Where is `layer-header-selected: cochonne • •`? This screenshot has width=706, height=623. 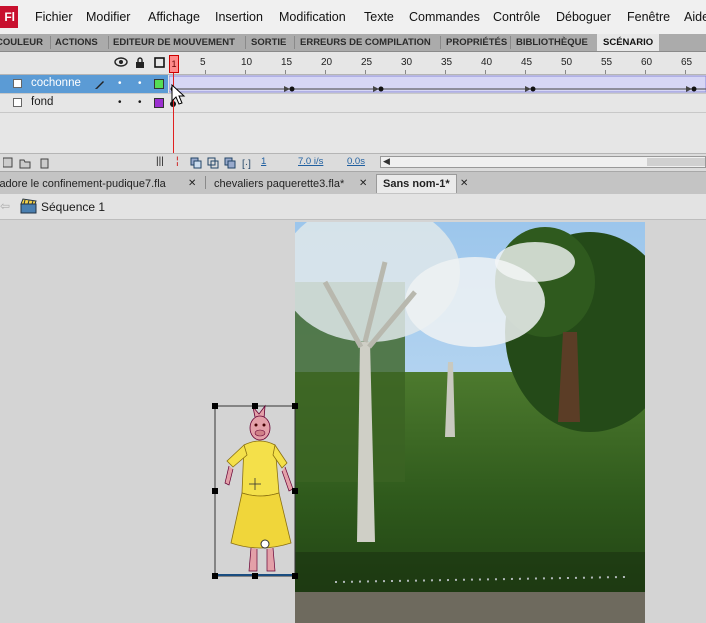
layer-header-selected: cochonne • • is located at coordinates (84, 84).